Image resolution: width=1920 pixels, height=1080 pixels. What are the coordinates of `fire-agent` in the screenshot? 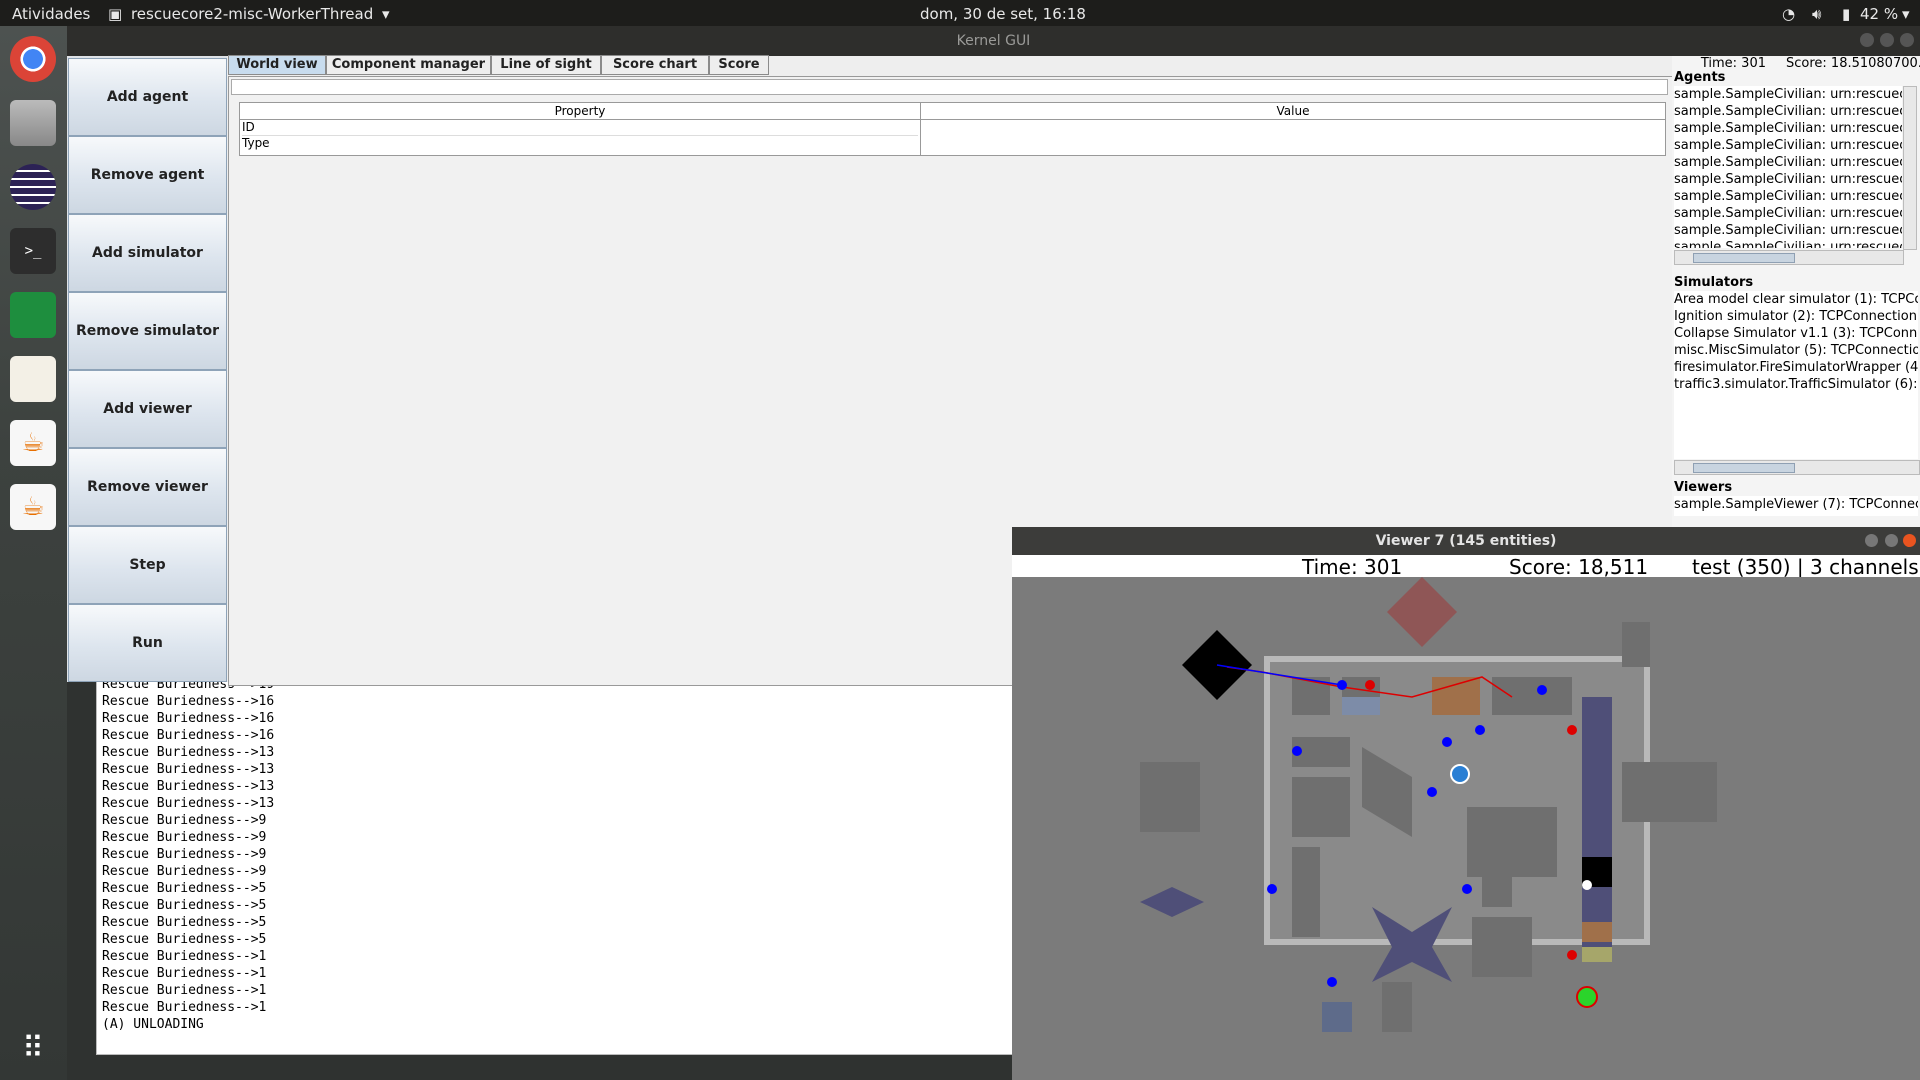 It's located at (1572, 730).